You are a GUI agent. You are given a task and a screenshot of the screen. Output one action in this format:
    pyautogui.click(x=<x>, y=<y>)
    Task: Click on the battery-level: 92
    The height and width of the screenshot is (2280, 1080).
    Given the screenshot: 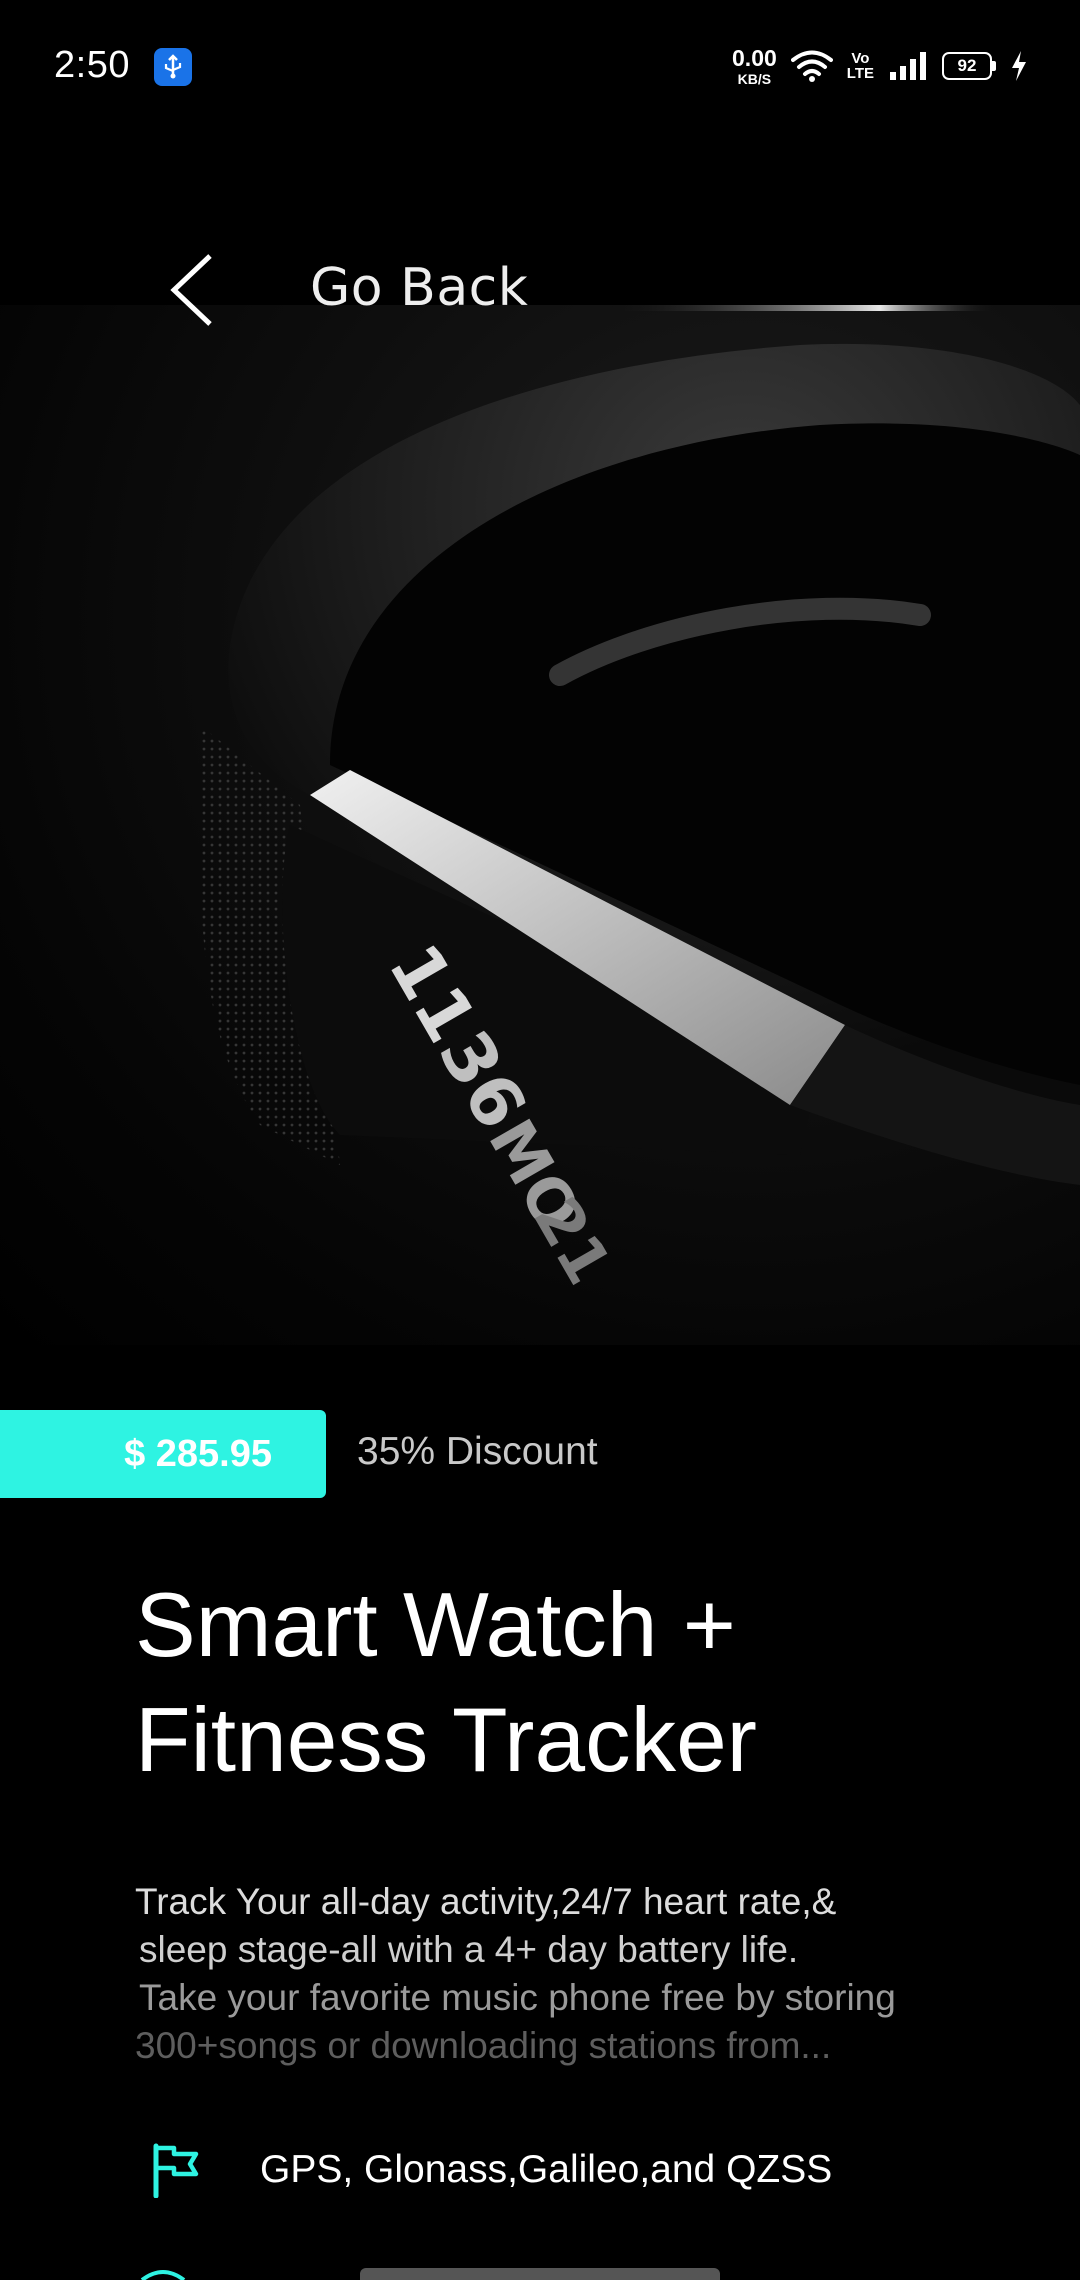 What is the action you would take?
    pyautogui.click(x=967, y=66)
    